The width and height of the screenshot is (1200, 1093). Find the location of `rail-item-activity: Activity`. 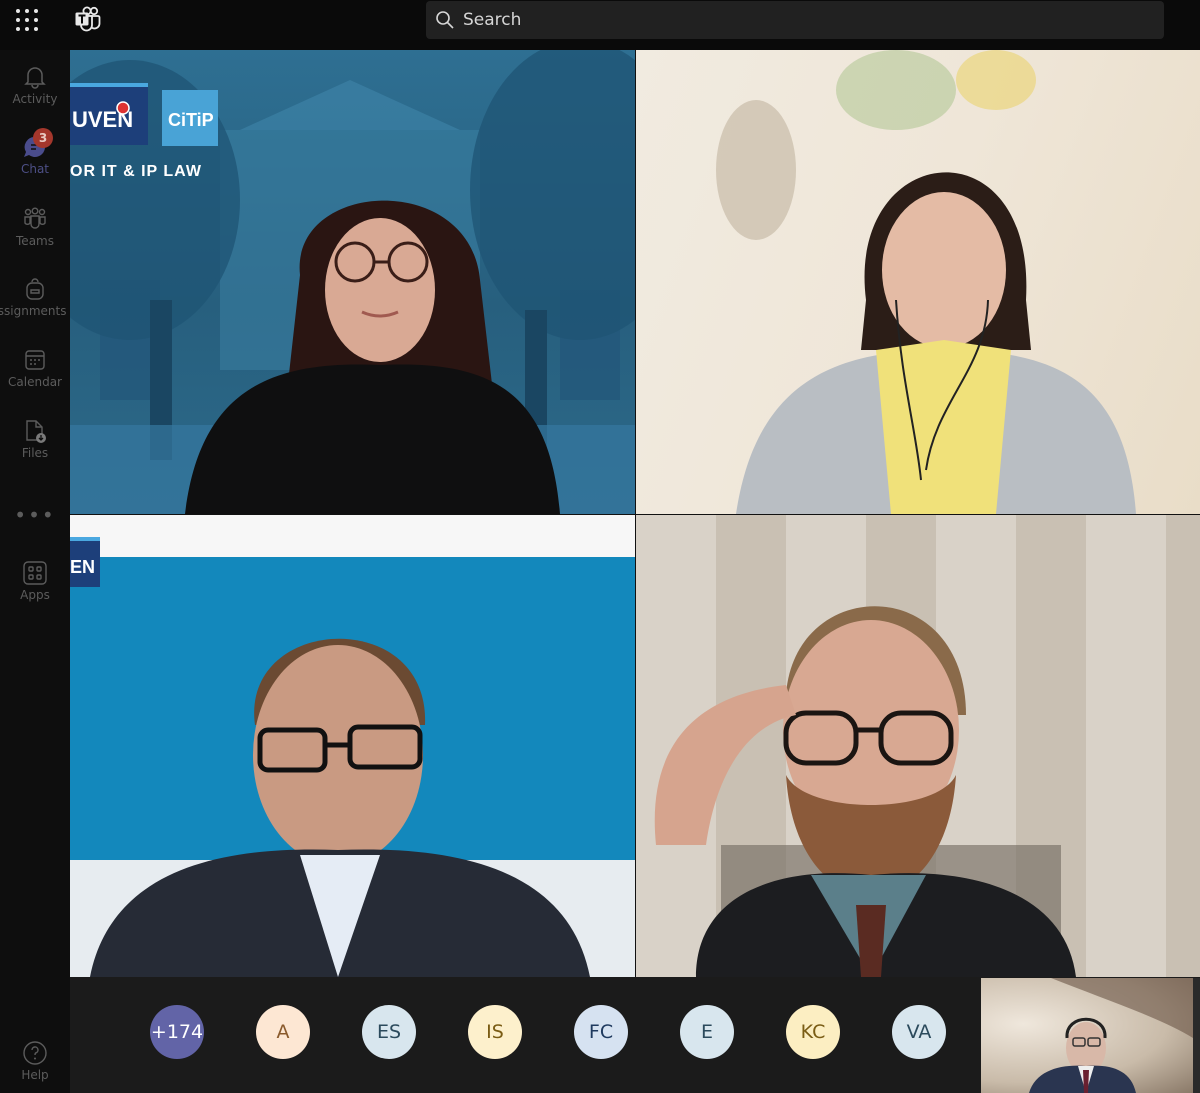

rail-item-activity: Activity is located at coordinates (35, 85).